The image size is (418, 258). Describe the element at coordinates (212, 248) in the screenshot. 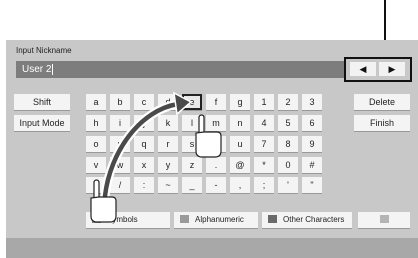

I see `bottom-bar` at that location.